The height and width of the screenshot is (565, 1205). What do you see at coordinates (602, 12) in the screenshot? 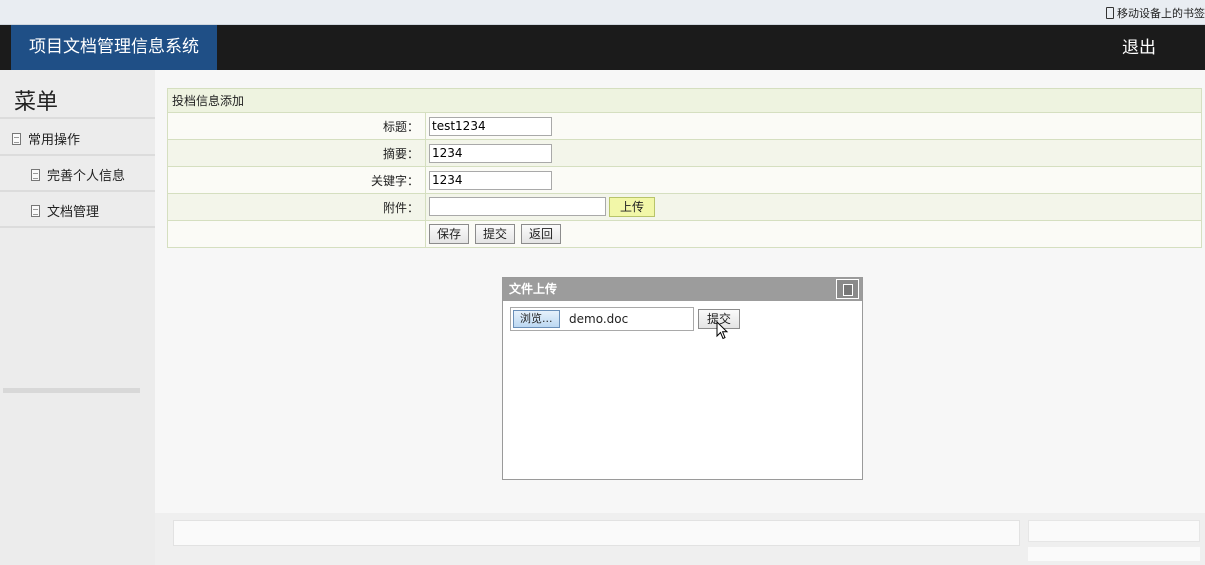
I see `browser-bookmark-bar: 移动设备上的书签` at bounding box center [602, 12].